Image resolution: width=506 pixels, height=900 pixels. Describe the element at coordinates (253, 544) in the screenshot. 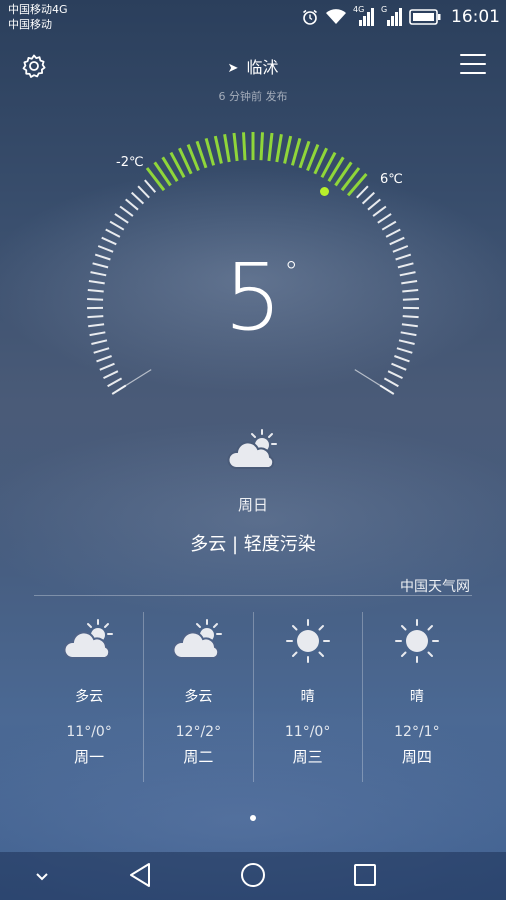

I see `current-condition: 多云 | 轻度污染` at that location.